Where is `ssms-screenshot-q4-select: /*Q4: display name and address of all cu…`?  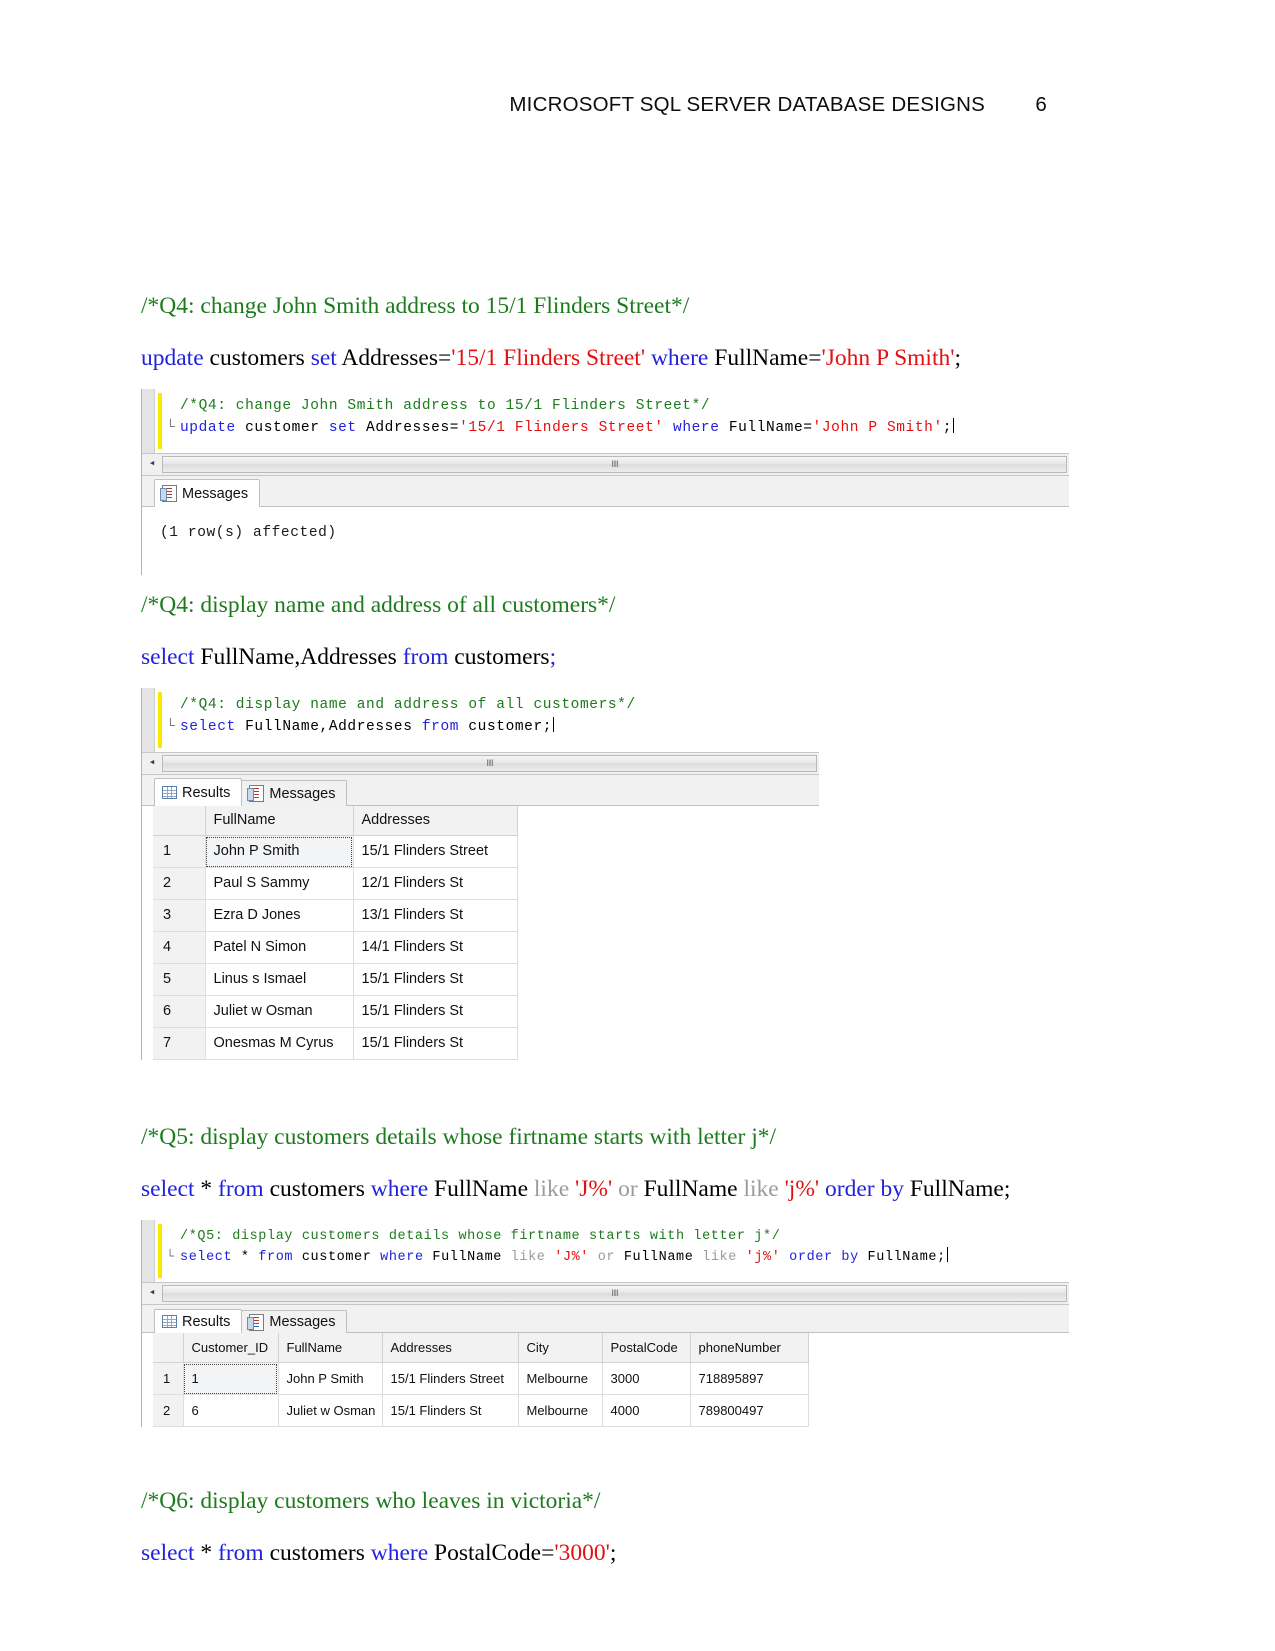 ssms-screenshot-q4-select: /*Q4: display name and address of all cu… is located at coordinates (480, 874).